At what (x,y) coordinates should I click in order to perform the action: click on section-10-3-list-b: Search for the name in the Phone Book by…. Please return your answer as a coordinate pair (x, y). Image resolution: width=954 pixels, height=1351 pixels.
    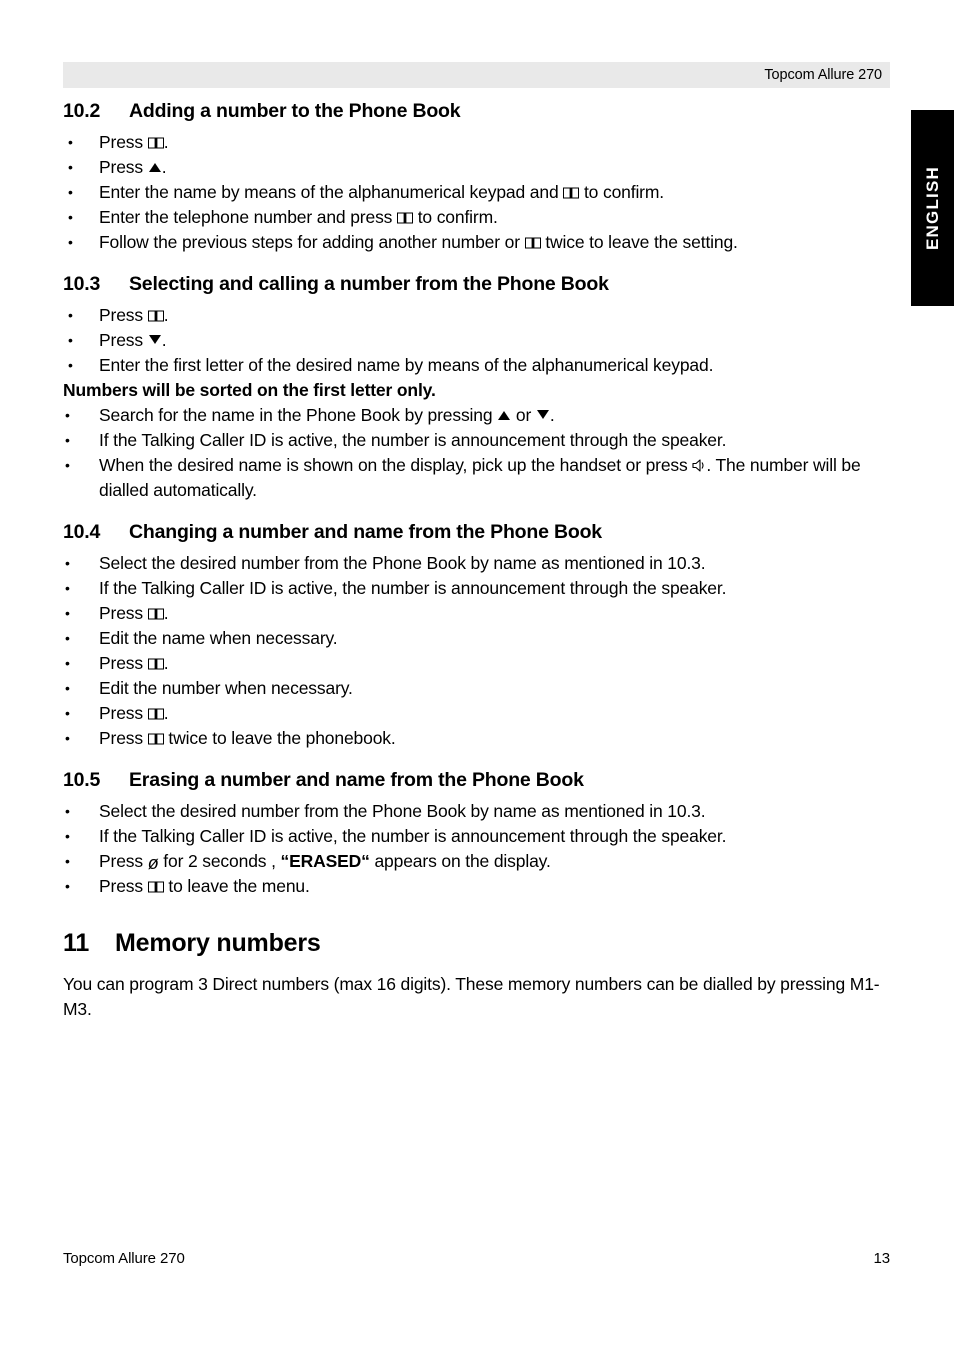
    Looking at the image, I should click on (478, 453).